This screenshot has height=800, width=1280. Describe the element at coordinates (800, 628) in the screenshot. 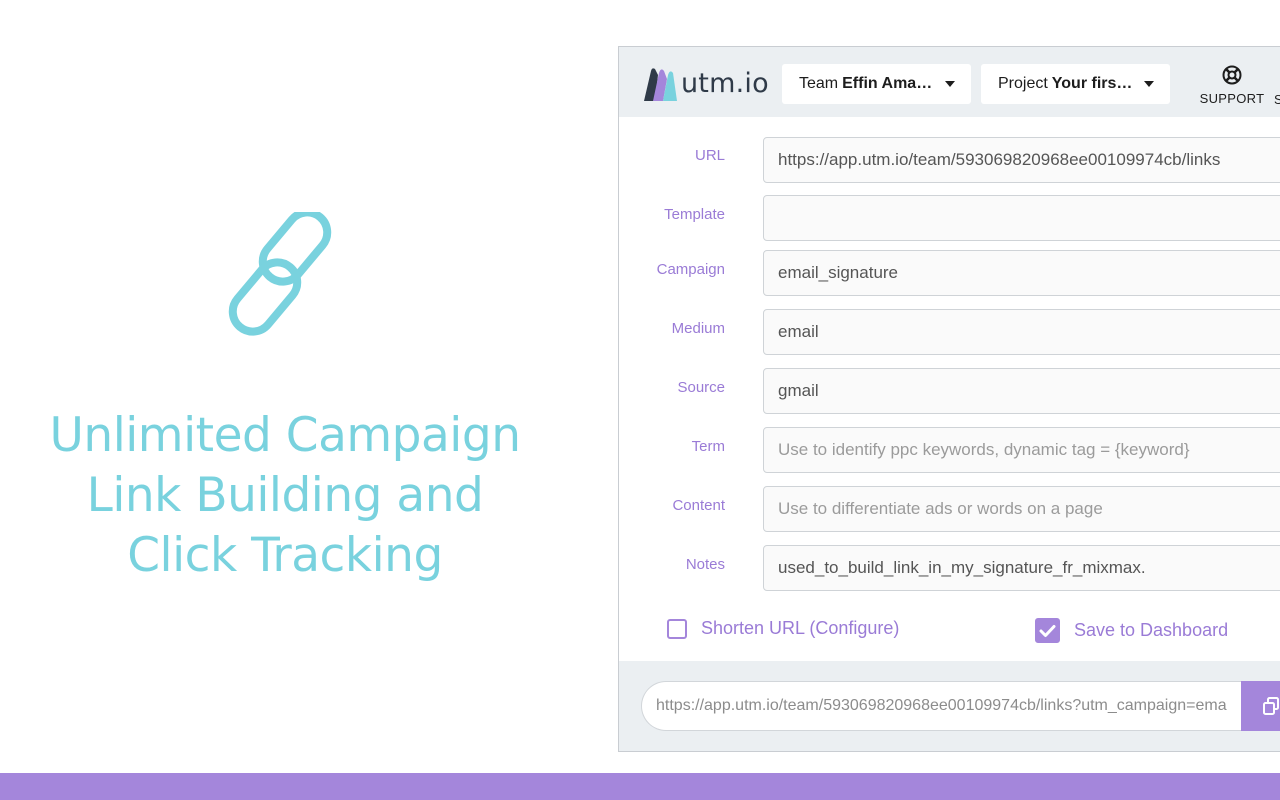

I see `shorten-url-label: Shorten URL (Configure)` at that location.